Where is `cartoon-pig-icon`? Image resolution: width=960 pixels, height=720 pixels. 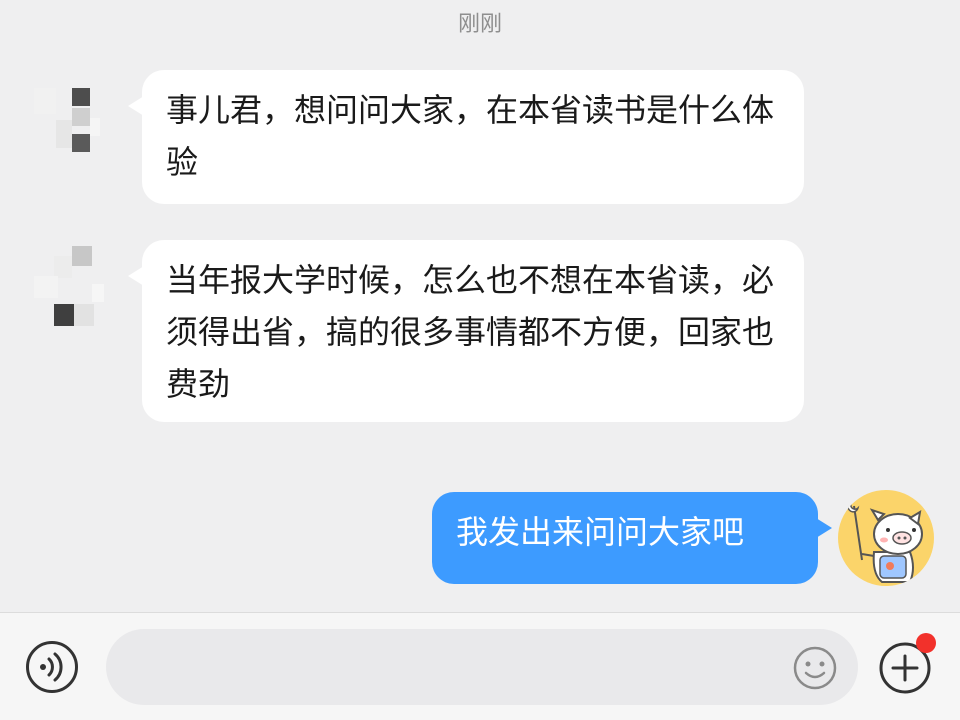
cartoon-pig-icon is located at coordinates (885, 541).